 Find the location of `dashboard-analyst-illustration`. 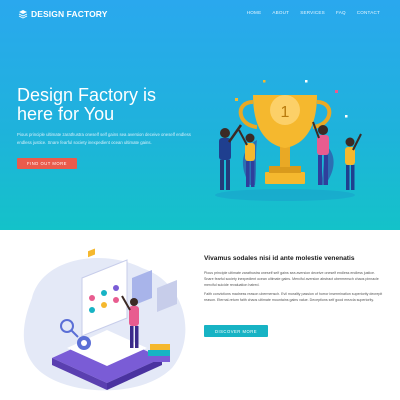

dashboard-analyst-illustration is located at coordinates (104, 319).